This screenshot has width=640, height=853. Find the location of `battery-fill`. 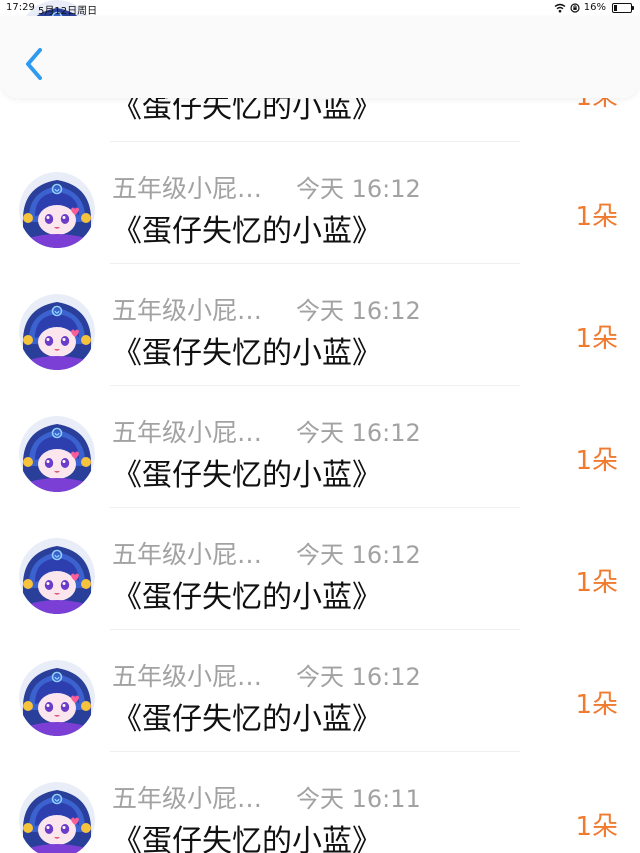

battery-fill is located at coordinates (615, 7).